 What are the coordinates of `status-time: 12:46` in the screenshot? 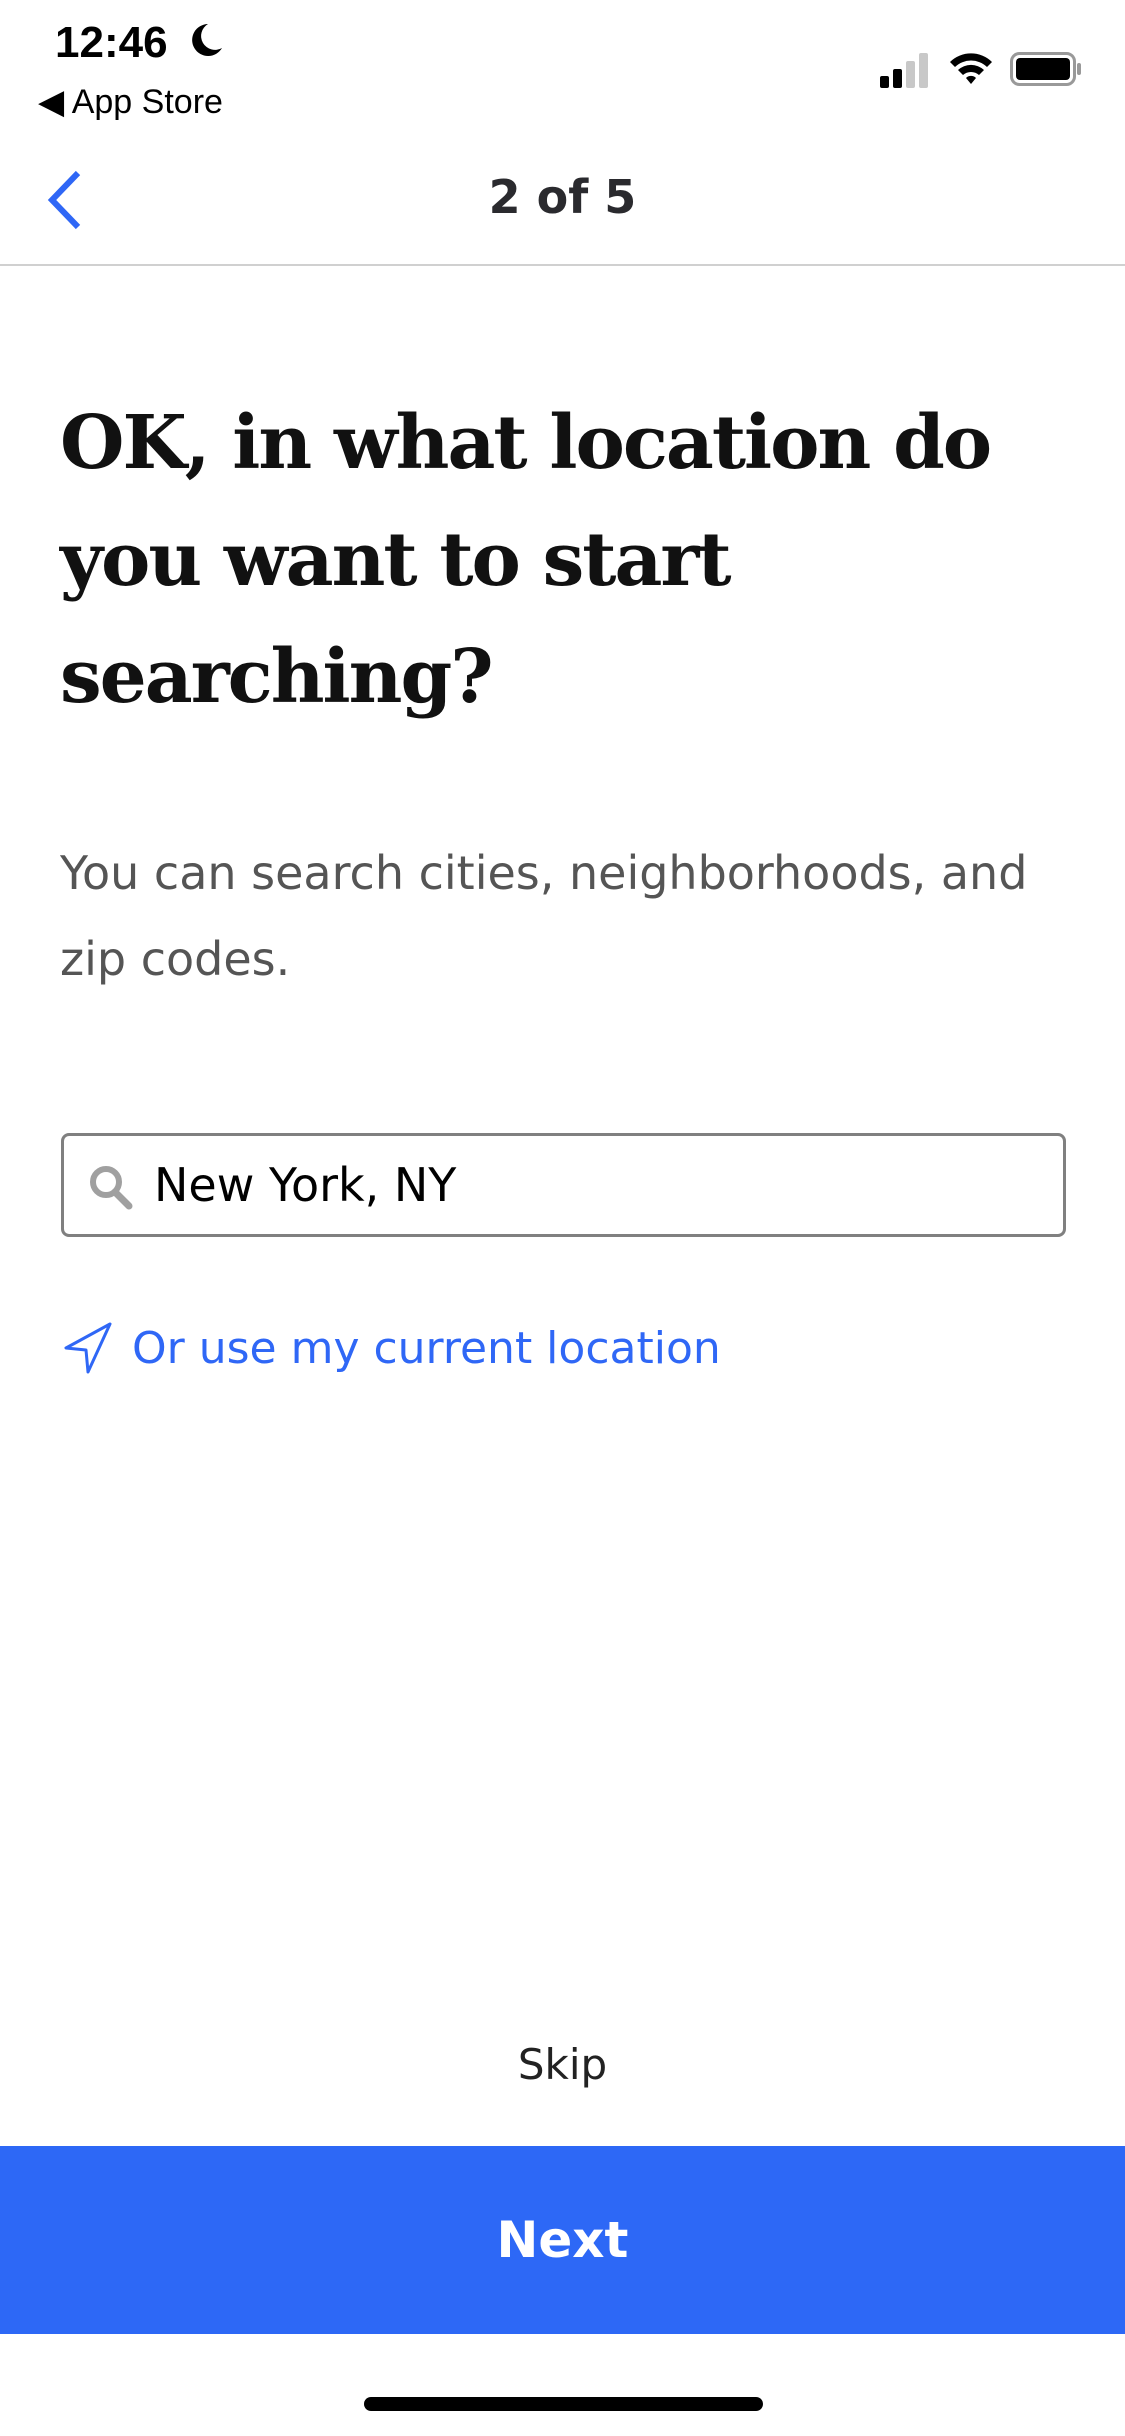 It's located at (111, 42).